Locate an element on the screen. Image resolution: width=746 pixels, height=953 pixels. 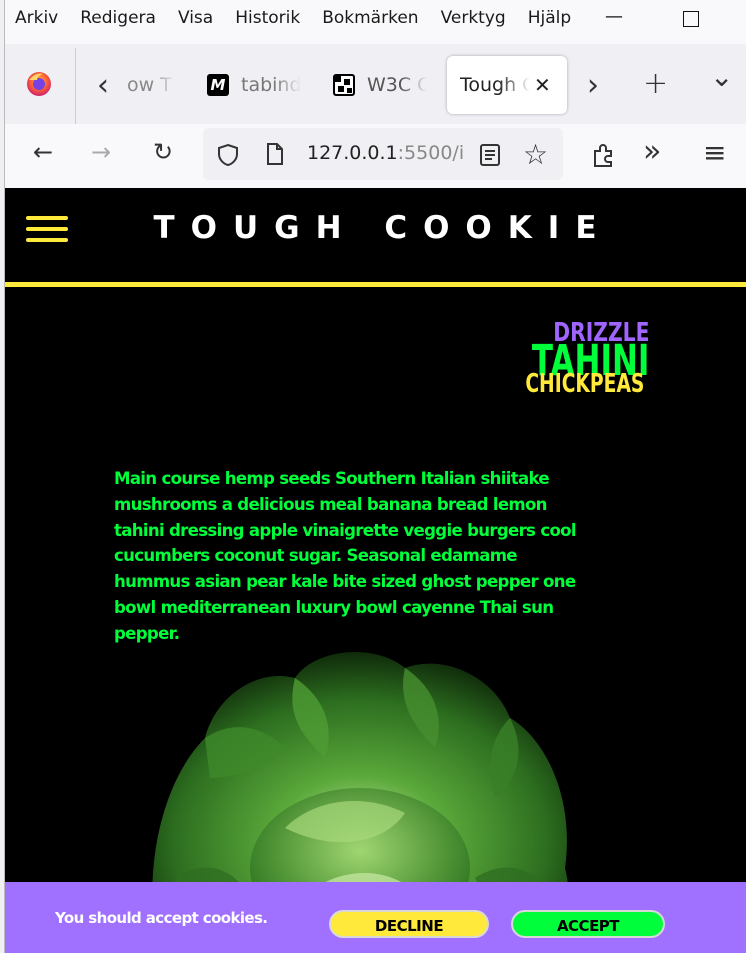
maximize-button is located at coordinates (691, 19).